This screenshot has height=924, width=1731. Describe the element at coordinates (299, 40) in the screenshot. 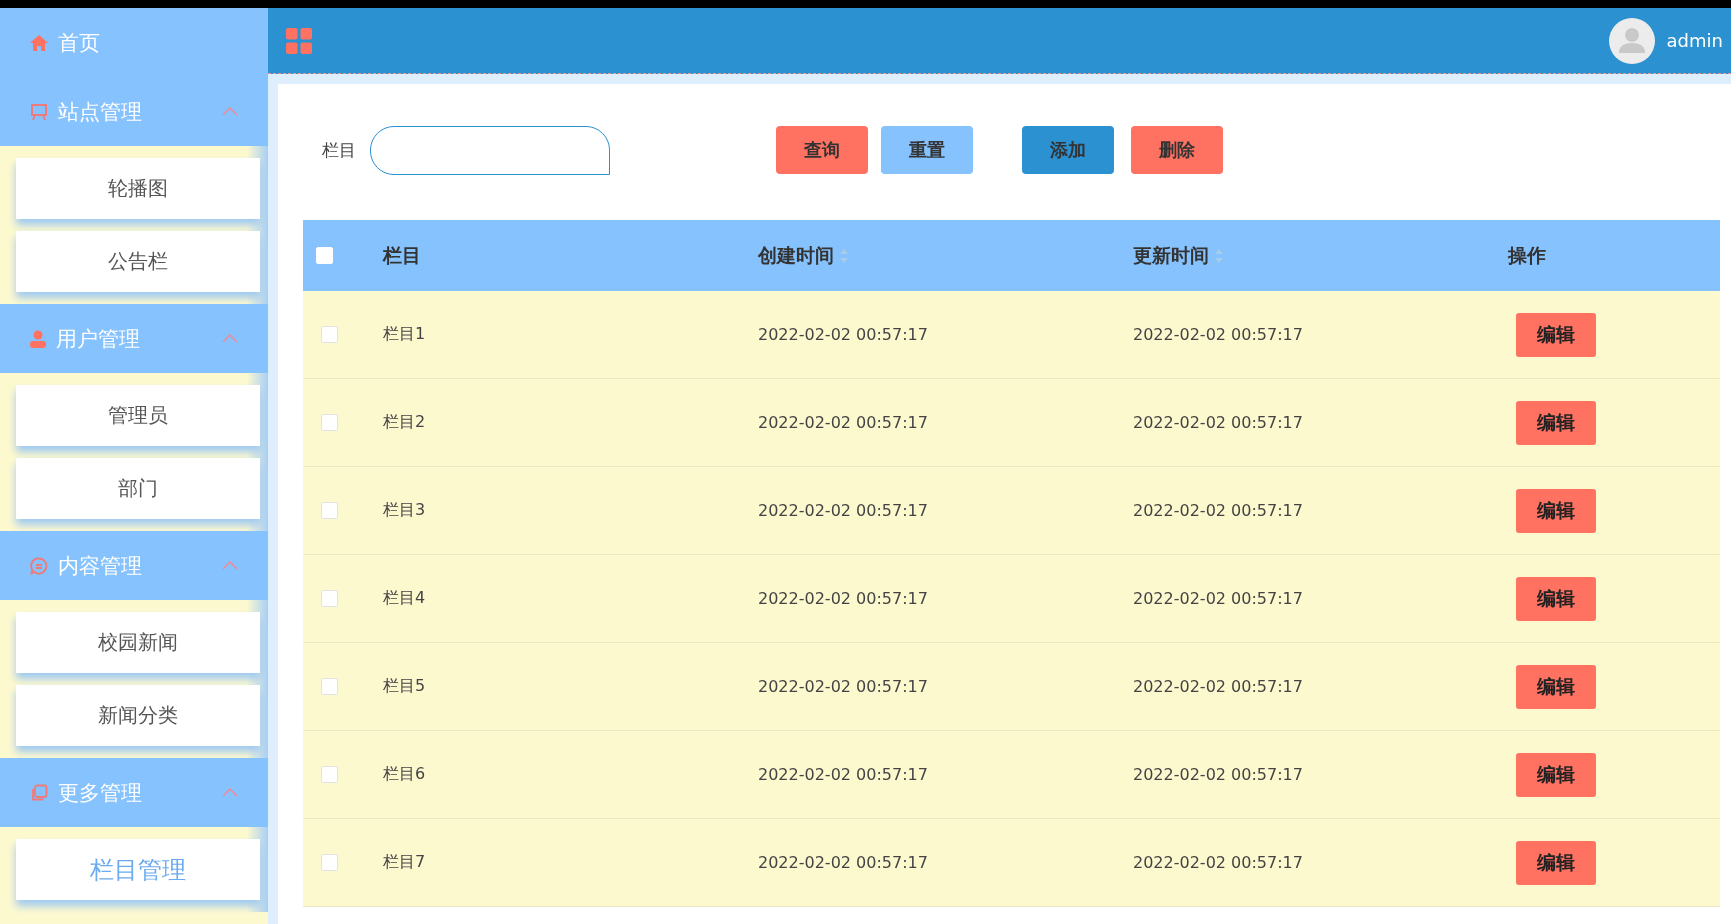

I see `grid-icon` at that location.